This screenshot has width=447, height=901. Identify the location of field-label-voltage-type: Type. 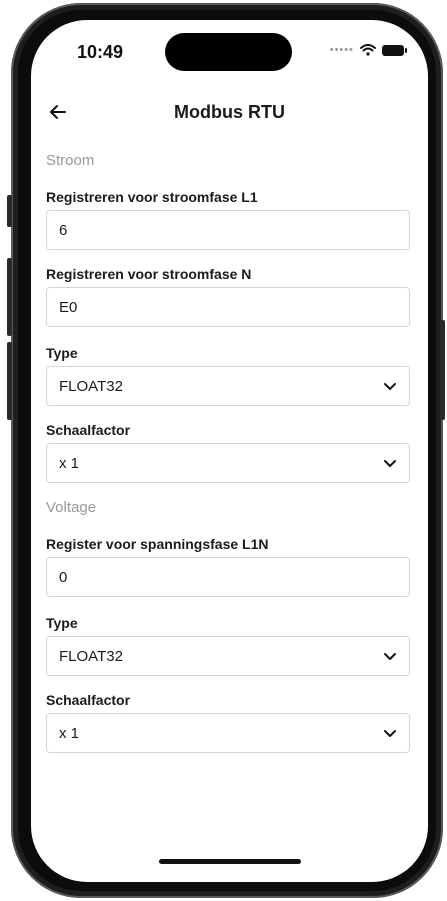
(62, 623).